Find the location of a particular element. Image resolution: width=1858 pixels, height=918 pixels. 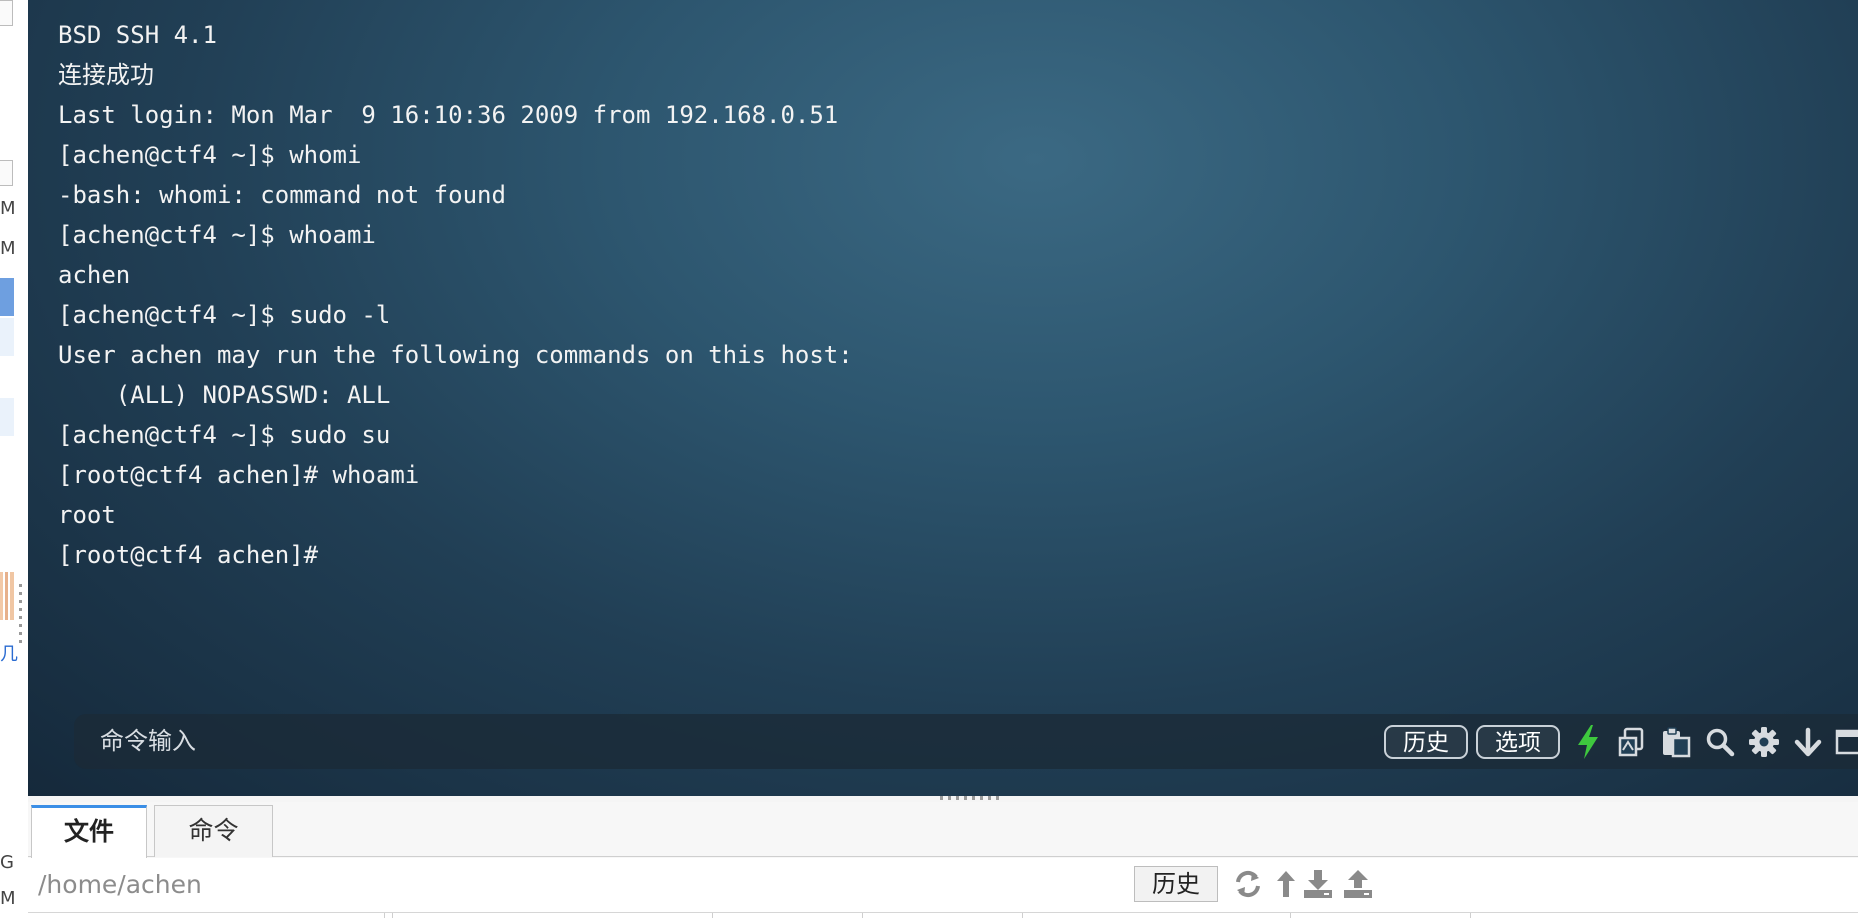

sidebar-mini-chart is located at coordinates (7, 596).